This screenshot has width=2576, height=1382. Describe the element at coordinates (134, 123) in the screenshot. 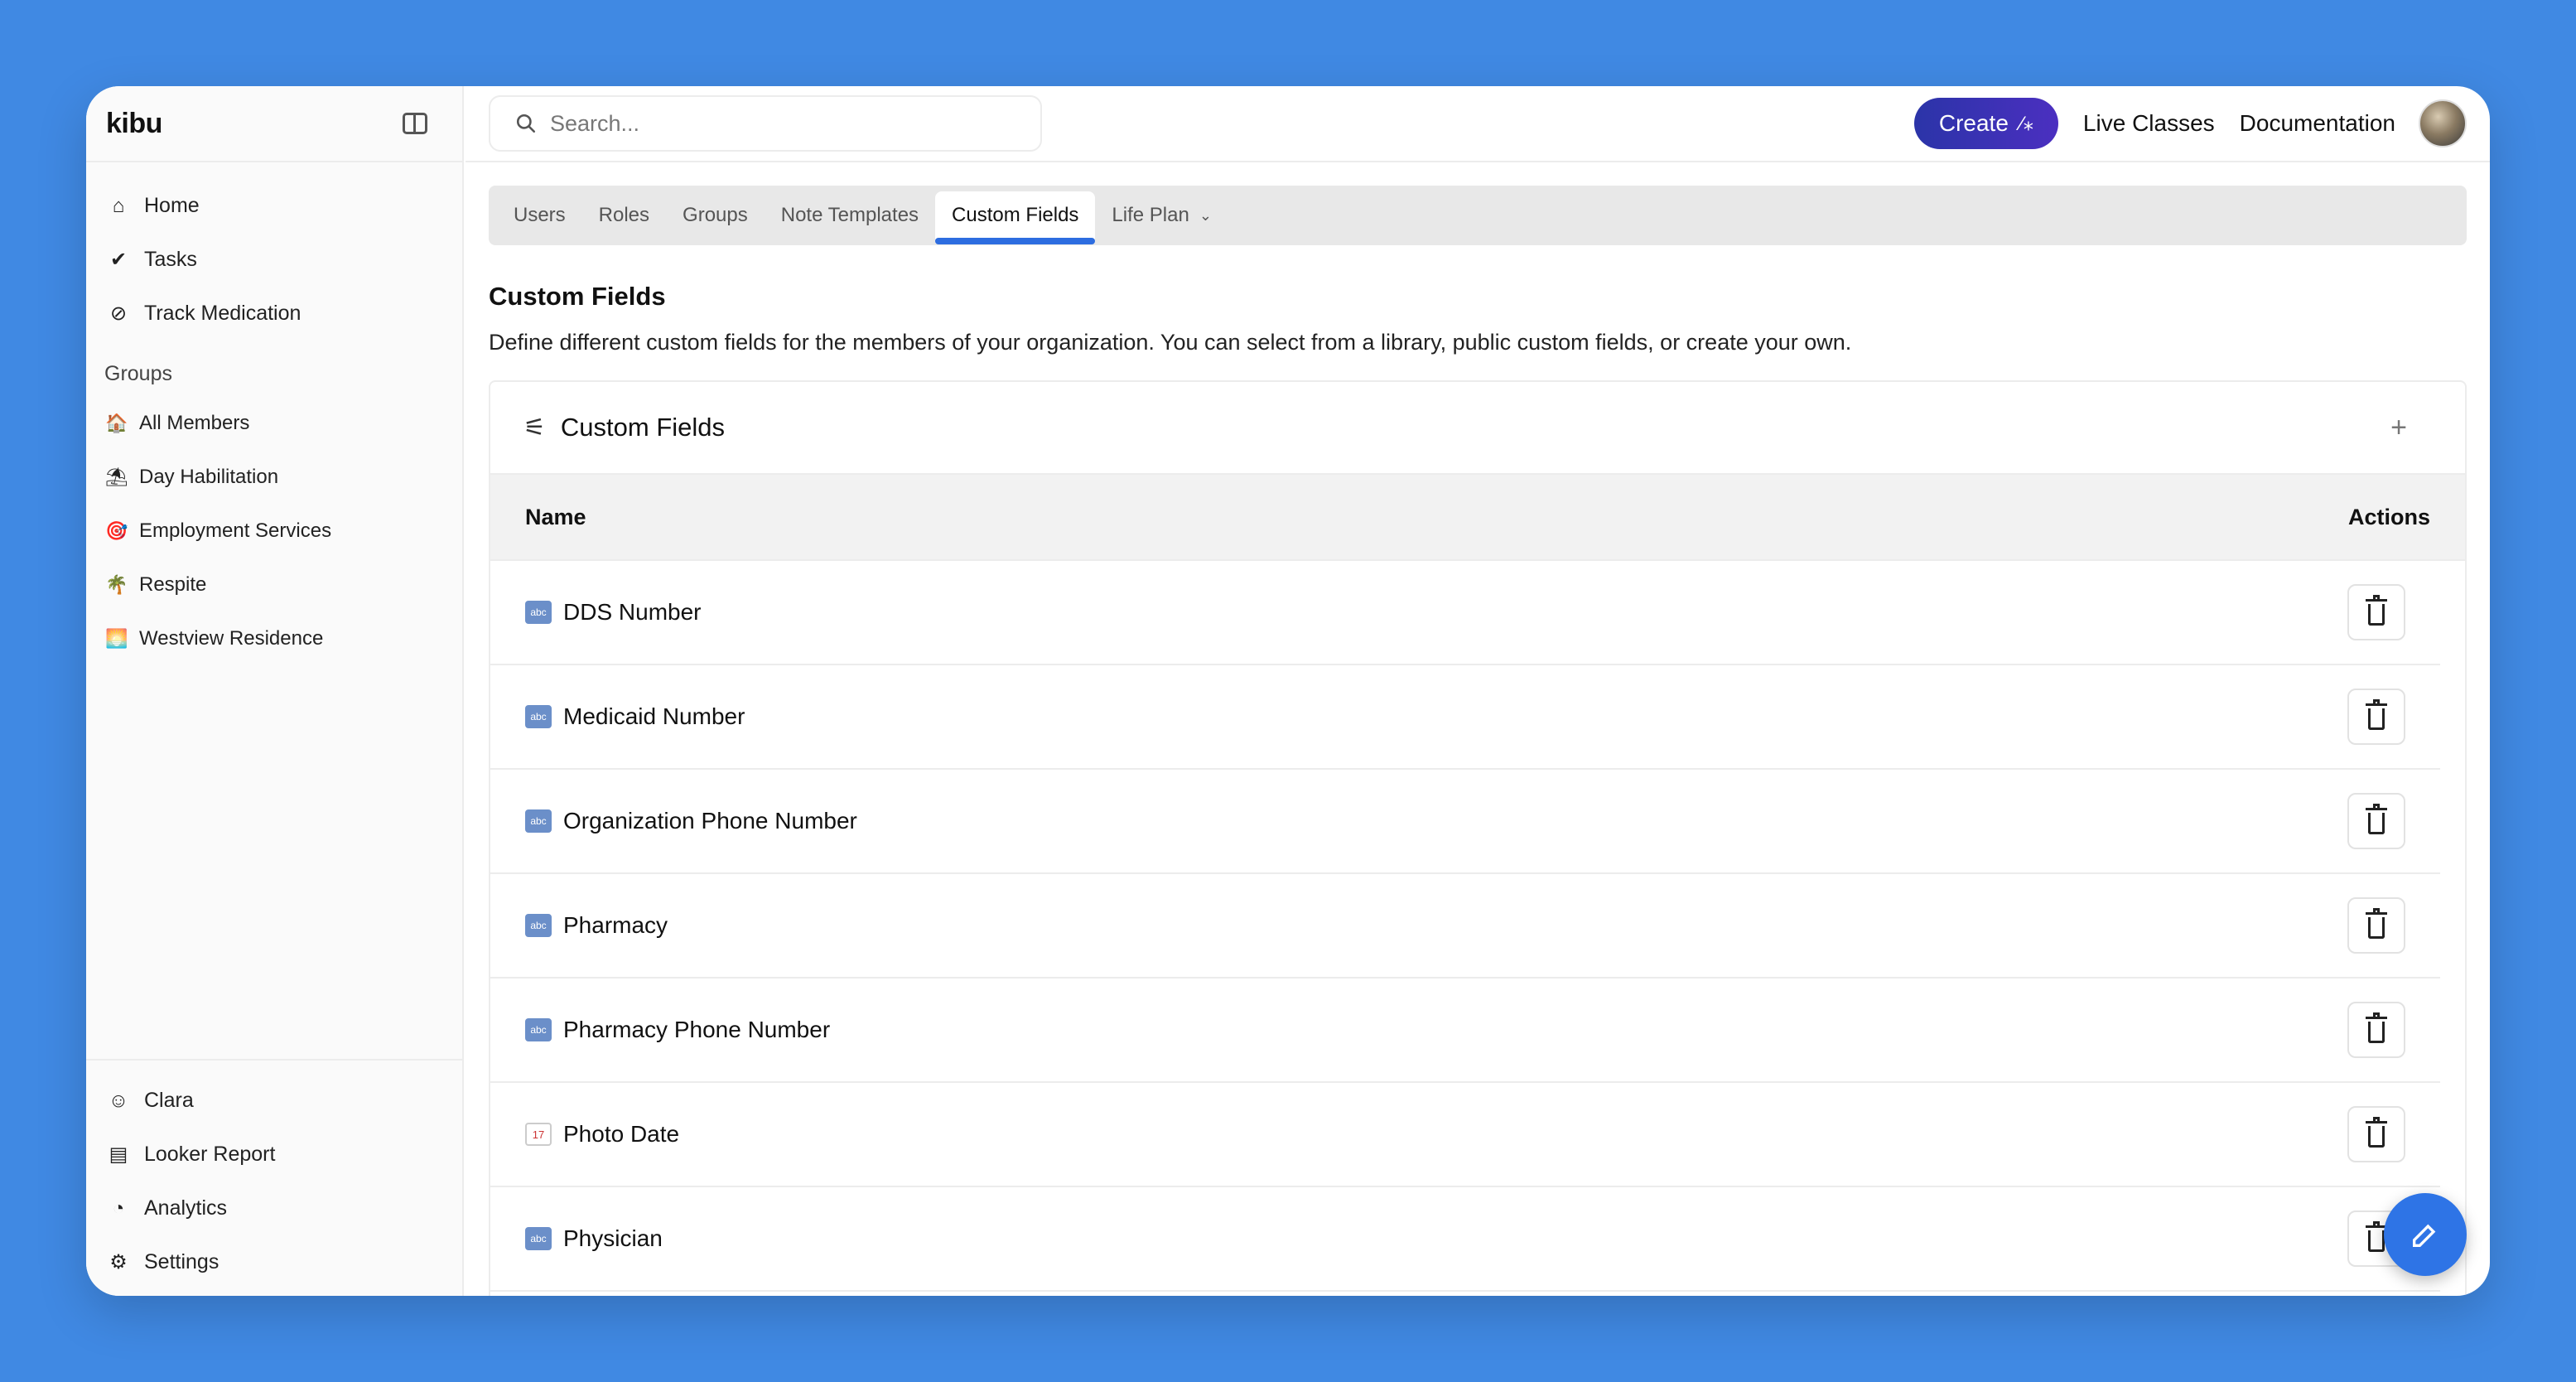

I see `logo: kibu` at that location.